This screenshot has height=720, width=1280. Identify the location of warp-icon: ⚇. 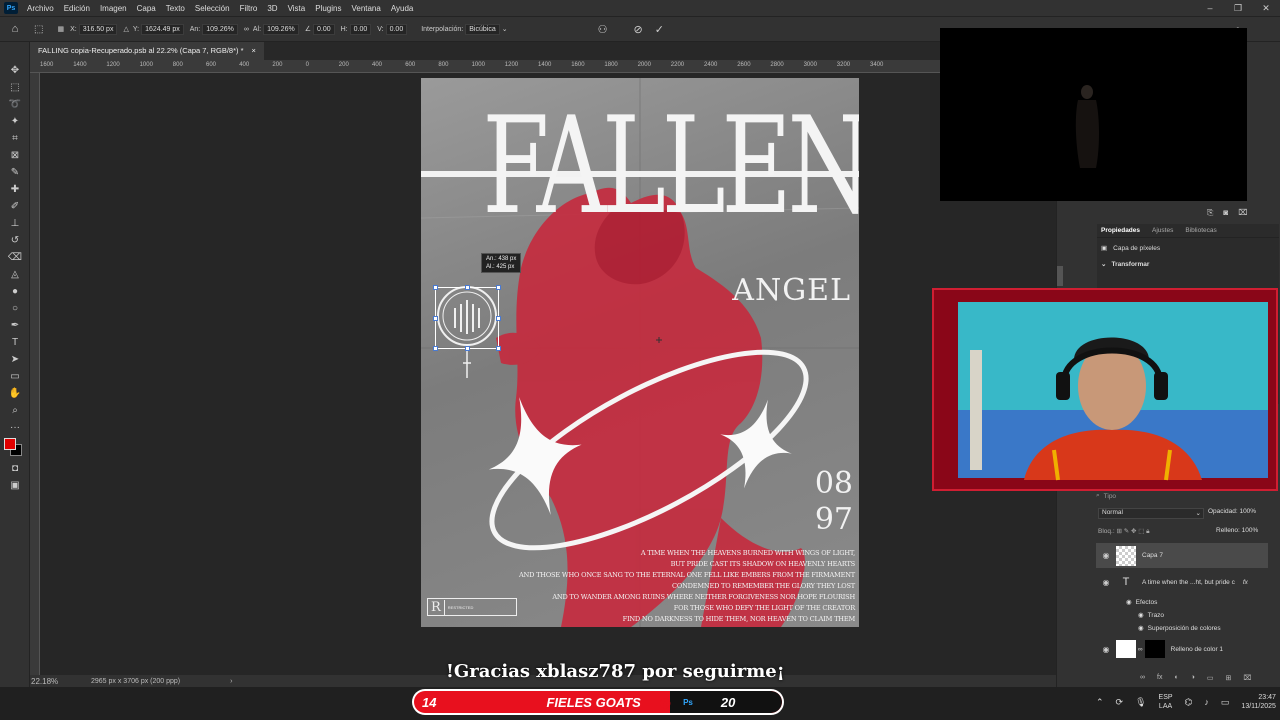
(603, 29).